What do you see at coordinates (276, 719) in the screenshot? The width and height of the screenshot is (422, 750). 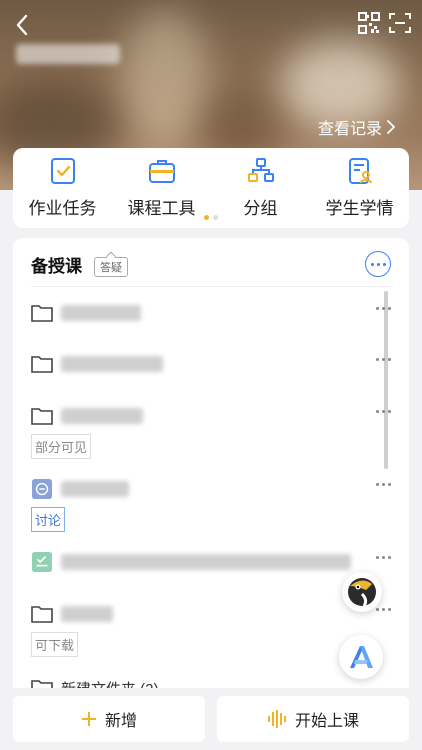 I see `audio-wave-icon` at bounding box center [276, 719].